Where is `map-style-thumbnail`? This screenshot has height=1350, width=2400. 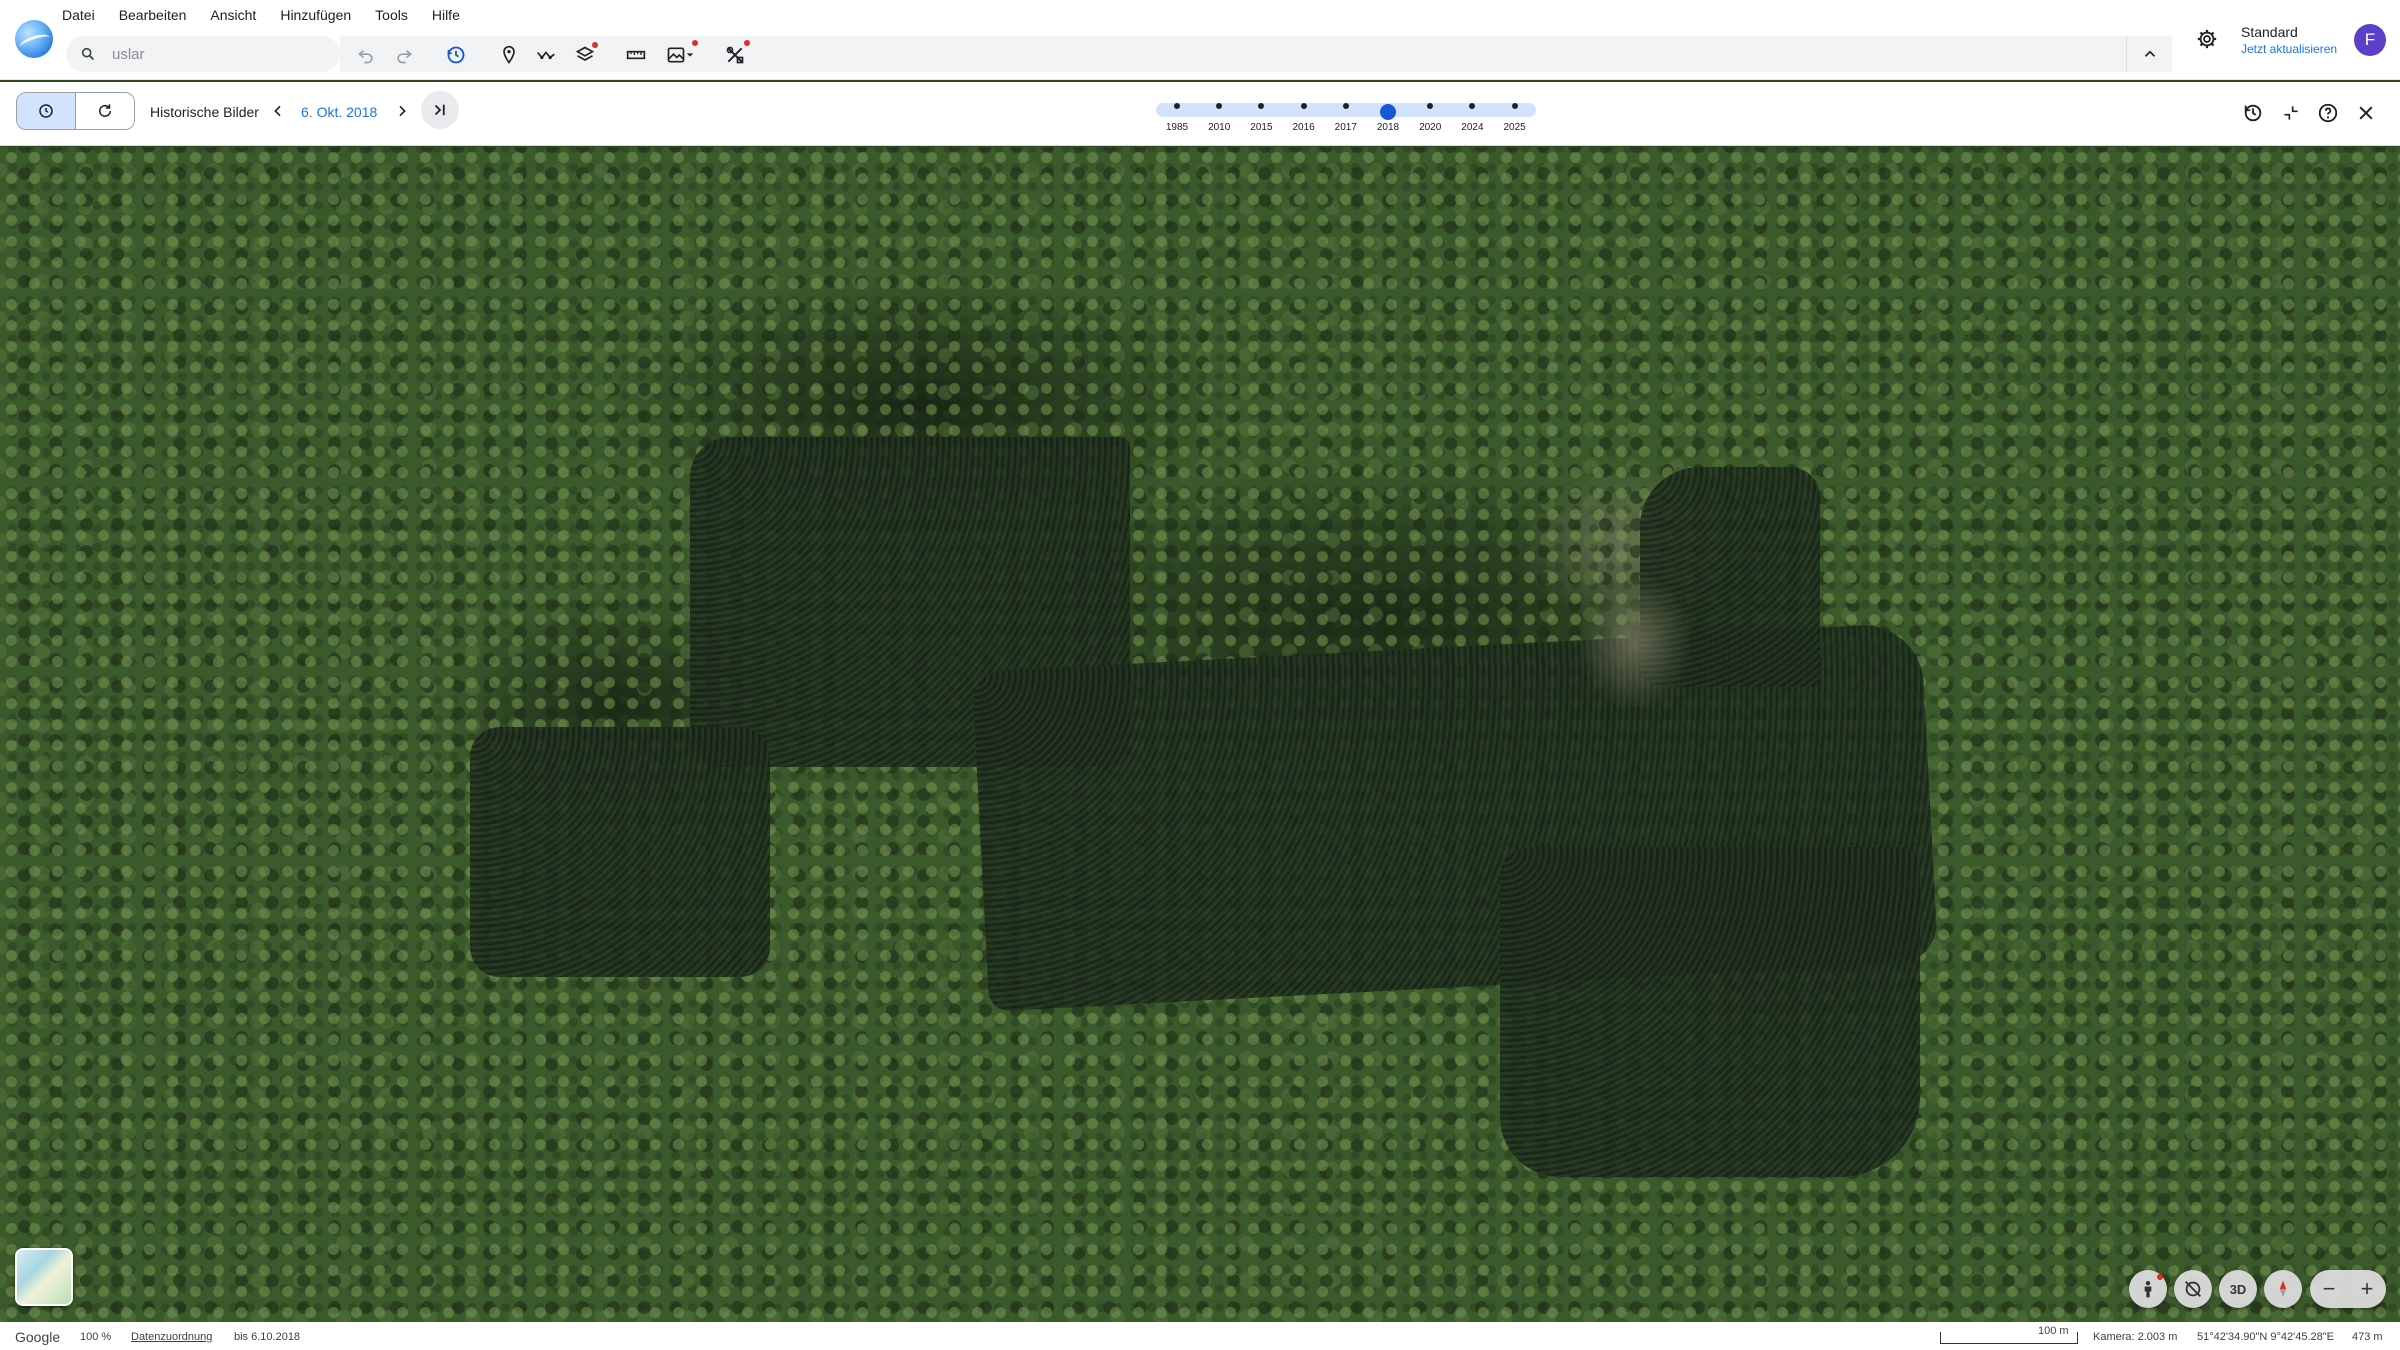
map-style-thumbnail is located at coordinates (44, 1277).